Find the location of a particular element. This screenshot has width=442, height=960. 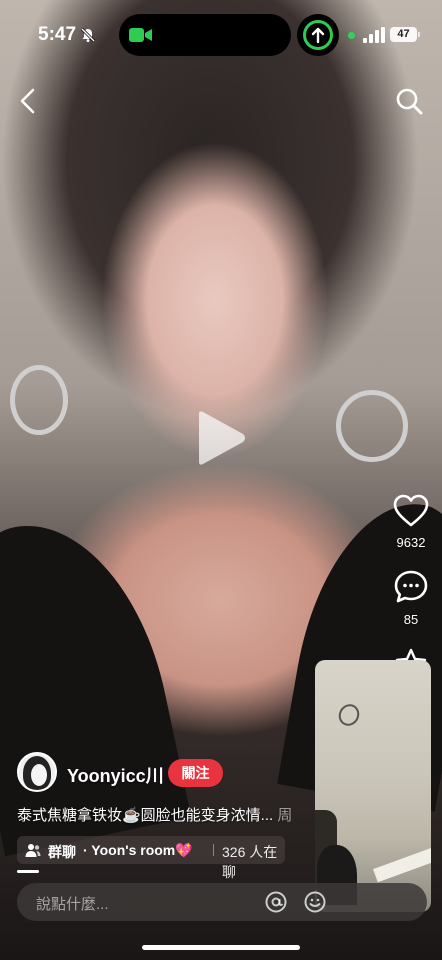

post-caption: 泰式焦糖拿铁妆☕️圆脸也能变身浓情... 周 is located at coordinates (167, 815).